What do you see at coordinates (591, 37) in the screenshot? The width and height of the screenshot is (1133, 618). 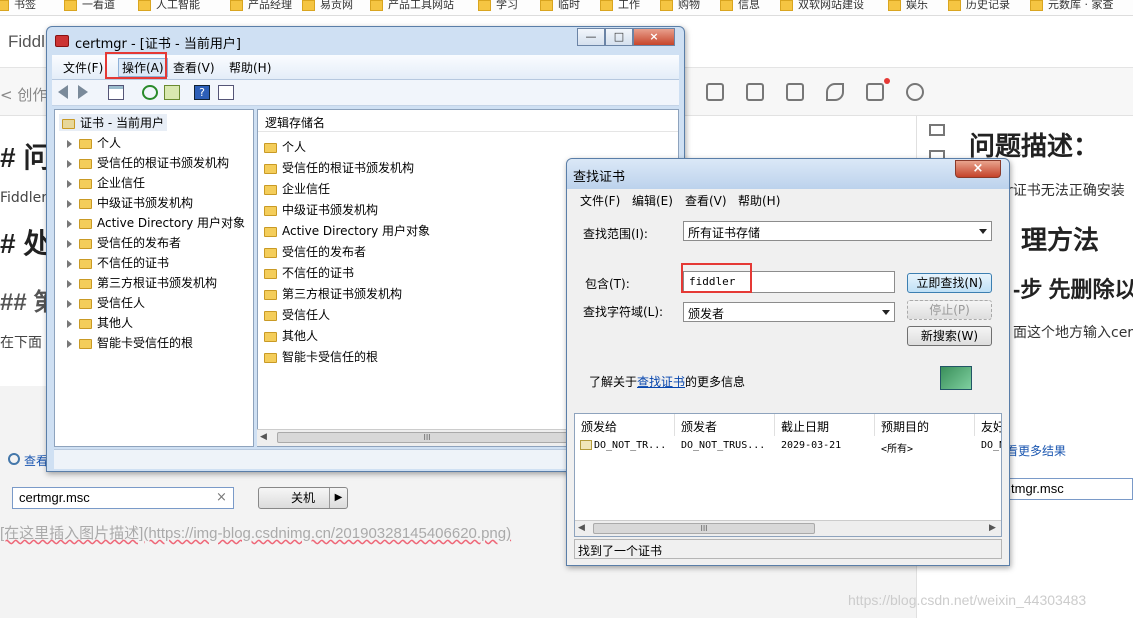 I see `minimize-button: —` at bounding box center [591, 37].